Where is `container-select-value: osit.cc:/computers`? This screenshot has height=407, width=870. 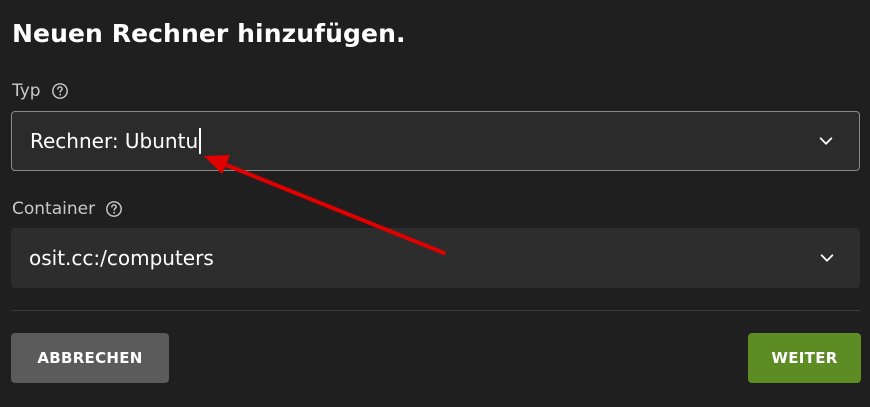
container-select-value: osit.cc:/computers is located at coordinates (121, 258).